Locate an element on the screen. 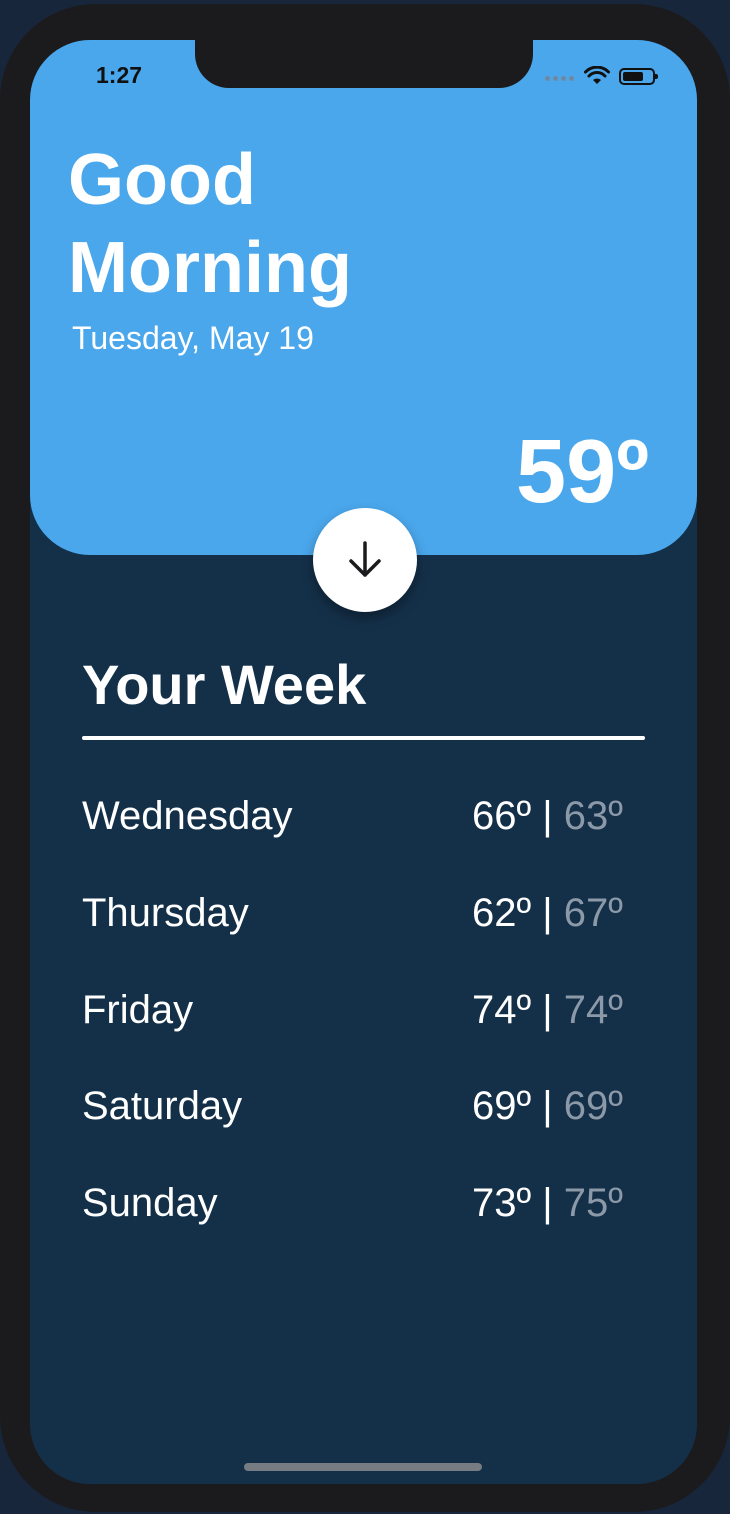  greeting-title: Good Morning is located at coordinates (210, 224).